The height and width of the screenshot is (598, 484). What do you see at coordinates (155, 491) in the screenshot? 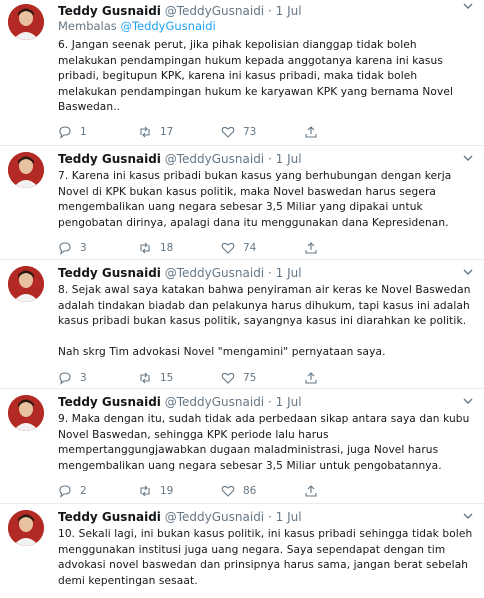
I see `retweet-button: 19` at bounding box center [155, 491].